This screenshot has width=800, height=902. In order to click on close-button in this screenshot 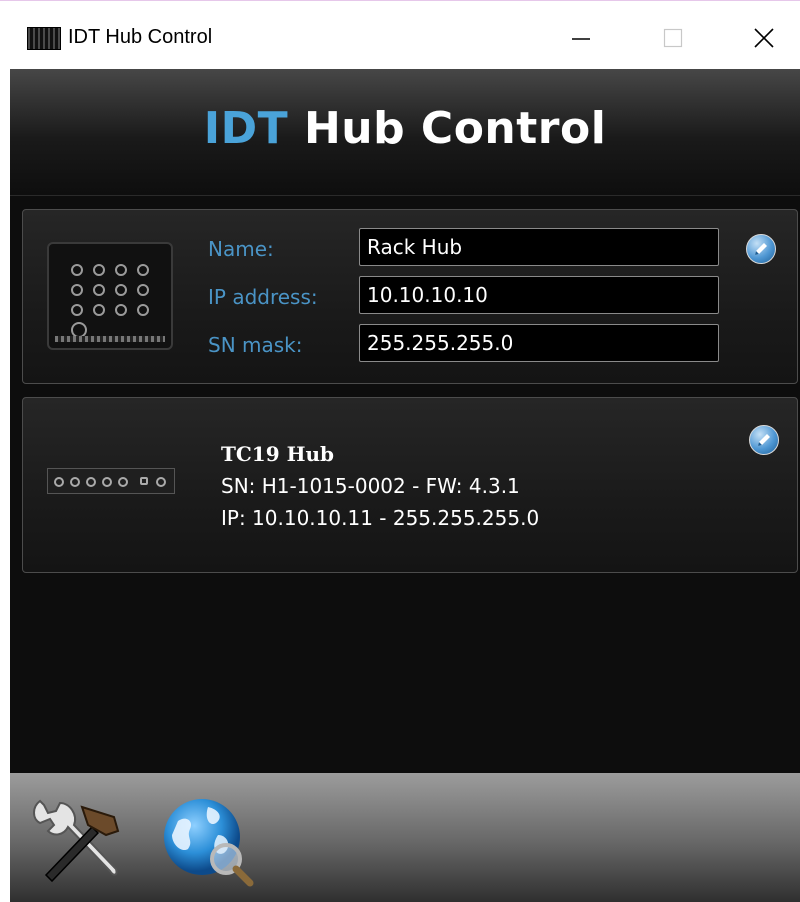, I will do `click(764, 38)`.